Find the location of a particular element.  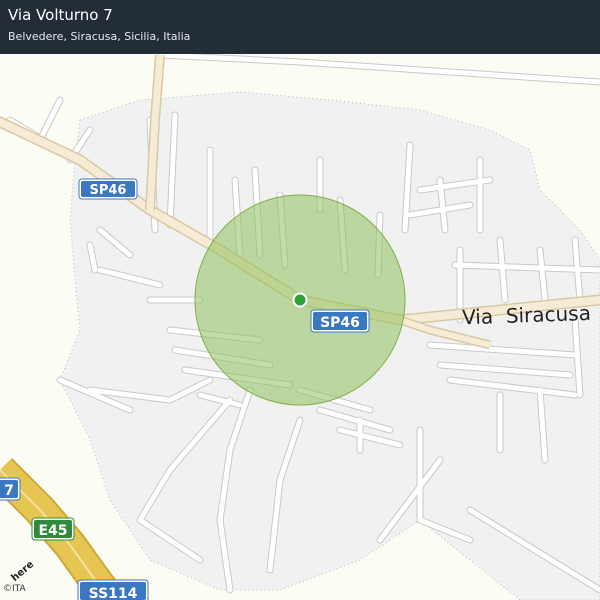

shield-sp46-west-label: SP46 is located at coordinates (108, 190).